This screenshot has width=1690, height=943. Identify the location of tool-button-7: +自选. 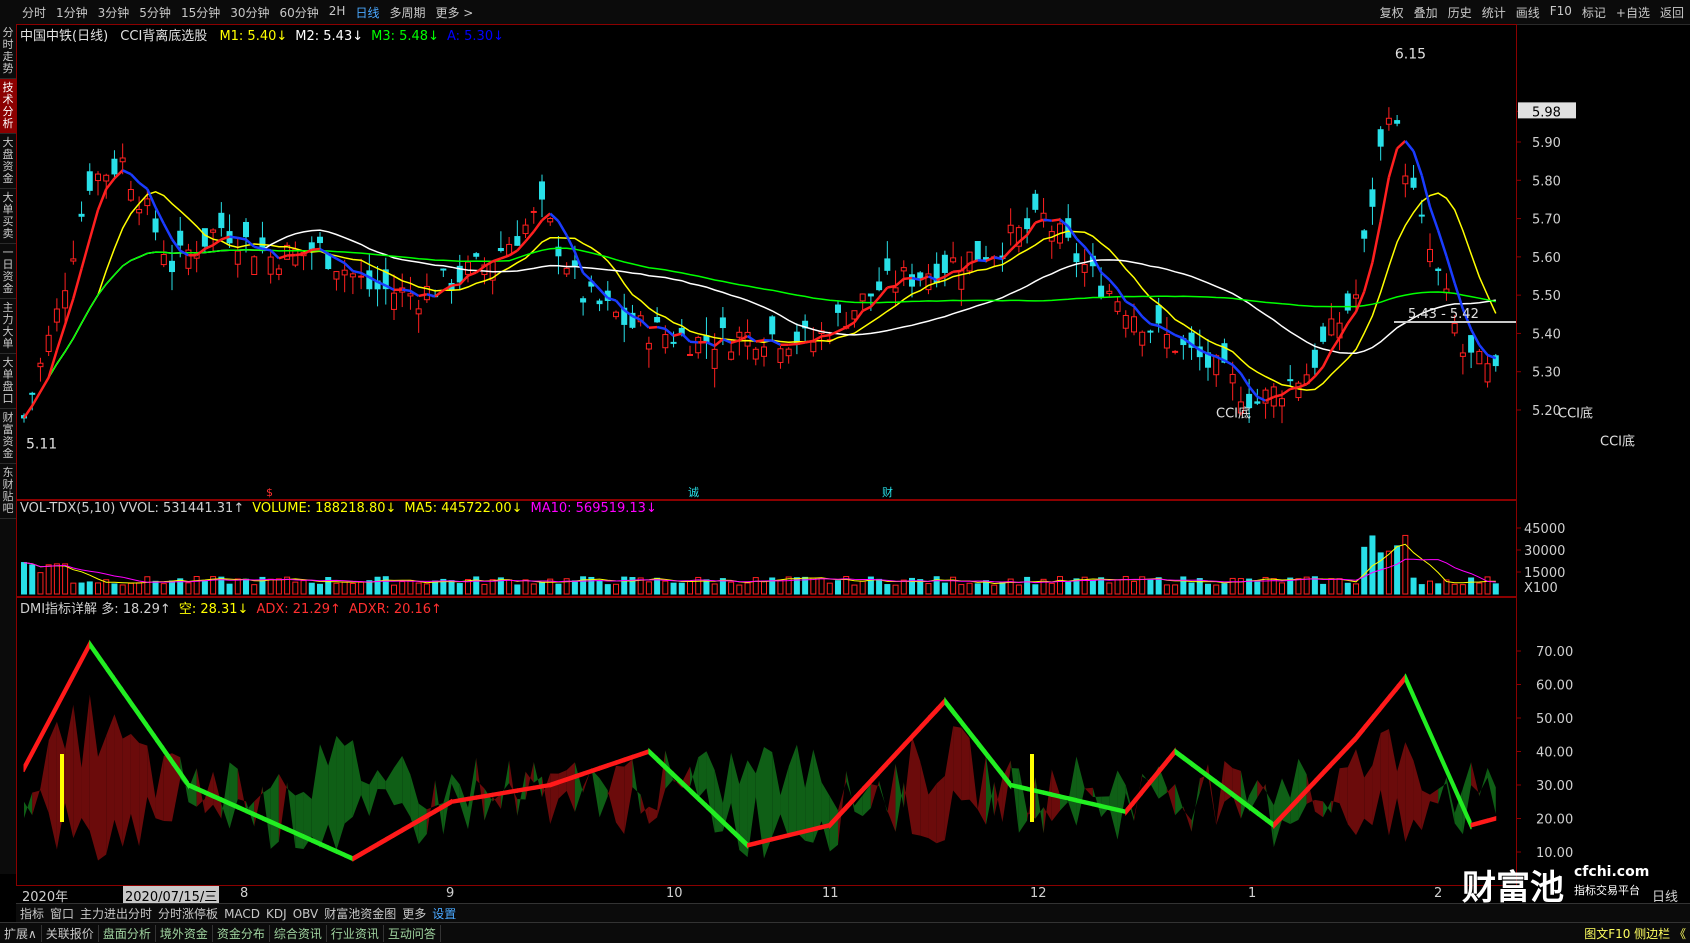
(1633, 12).